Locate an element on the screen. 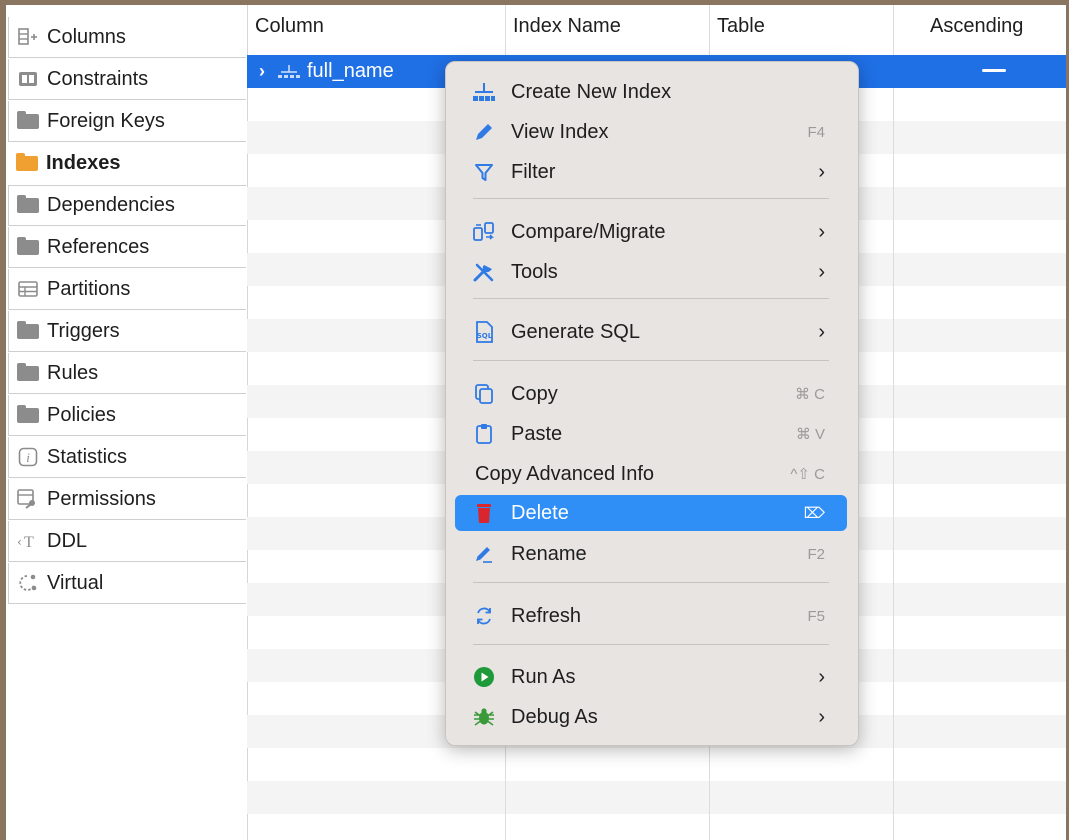  sidebar-item-ddl: ‹ T DDL is located at coordinates (127, 541).